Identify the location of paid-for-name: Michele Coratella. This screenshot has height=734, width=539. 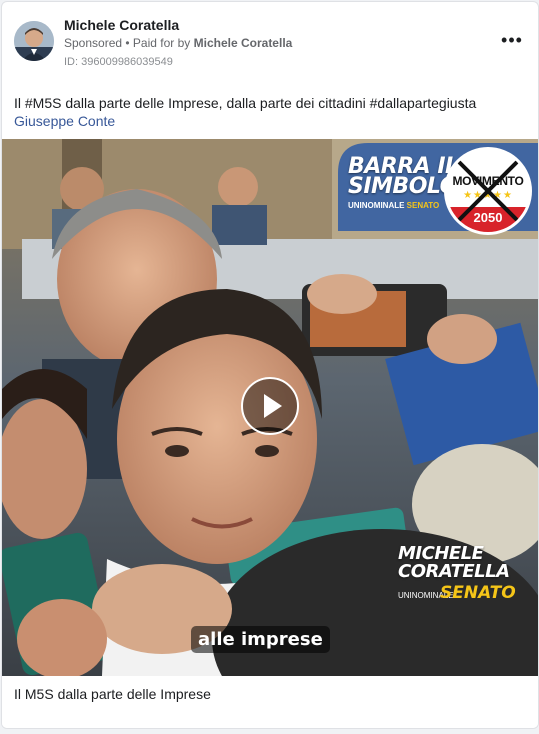
(243, 43).